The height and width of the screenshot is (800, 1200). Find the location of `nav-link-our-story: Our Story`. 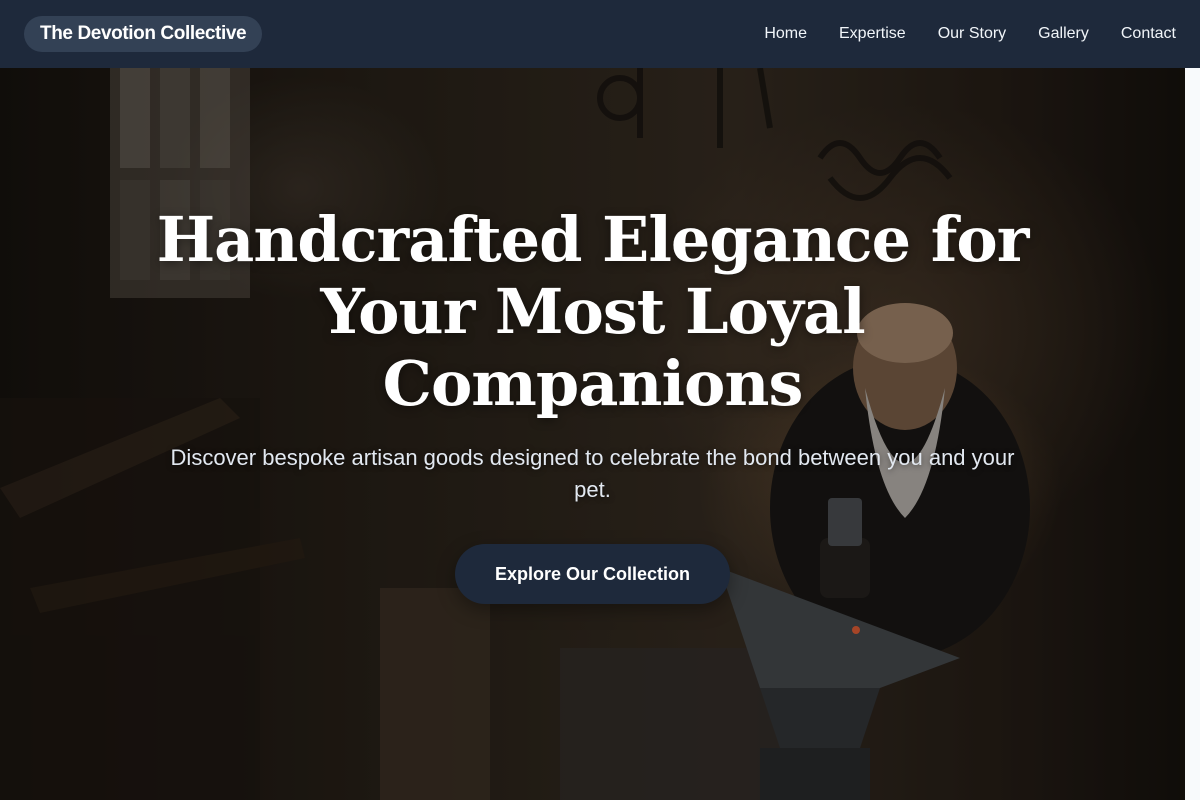

nav-link-our-story: Our Story is located at coordinates (972, 34).